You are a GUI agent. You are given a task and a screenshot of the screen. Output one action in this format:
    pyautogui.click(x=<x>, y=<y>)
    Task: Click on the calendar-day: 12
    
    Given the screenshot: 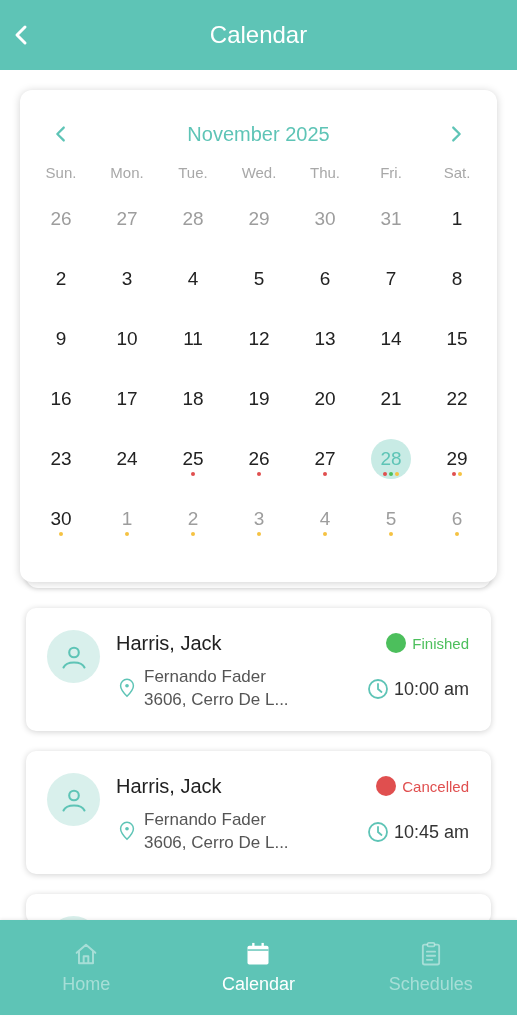 What is the action you would take?
    pyautogui.click(x=259, y=339)
    